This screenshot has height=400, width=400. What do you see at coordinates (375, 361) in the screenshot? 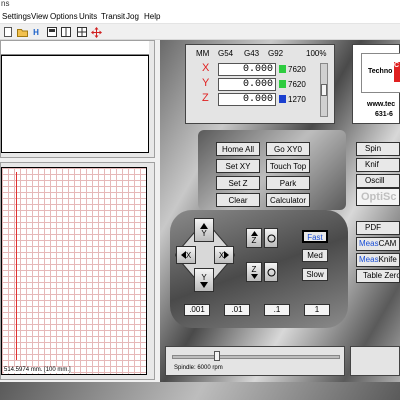
I see `status-panel` at bounding box center [375, 361].